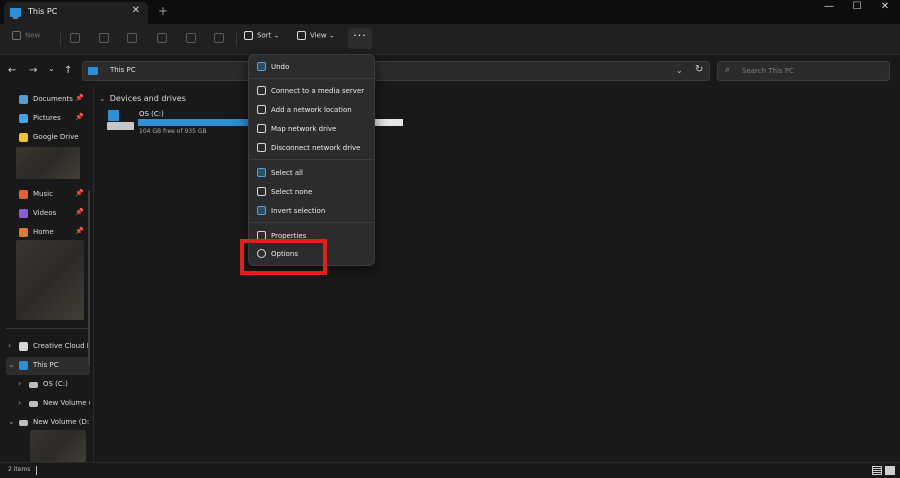  What do you see at coordinates (728, 70) in the screenshot?
I see `search-icon: ⌕` at bounding box center [728, 70].